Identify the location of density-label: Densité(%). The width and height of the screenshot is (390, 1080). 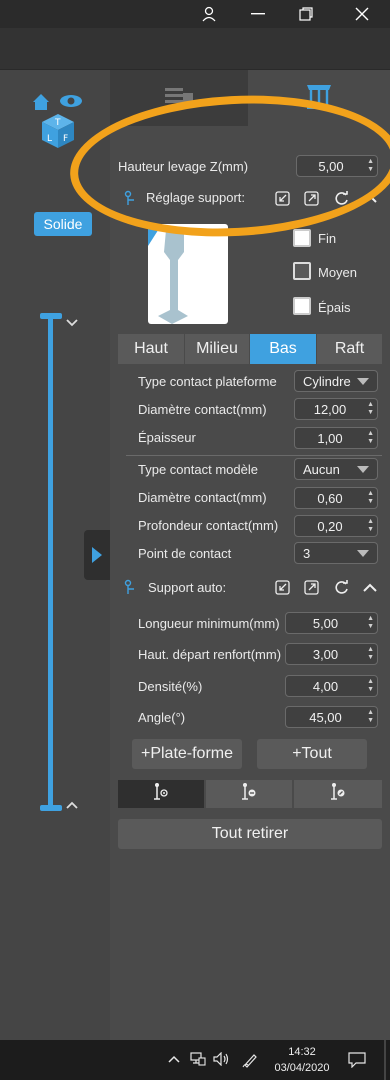
(170, 686).